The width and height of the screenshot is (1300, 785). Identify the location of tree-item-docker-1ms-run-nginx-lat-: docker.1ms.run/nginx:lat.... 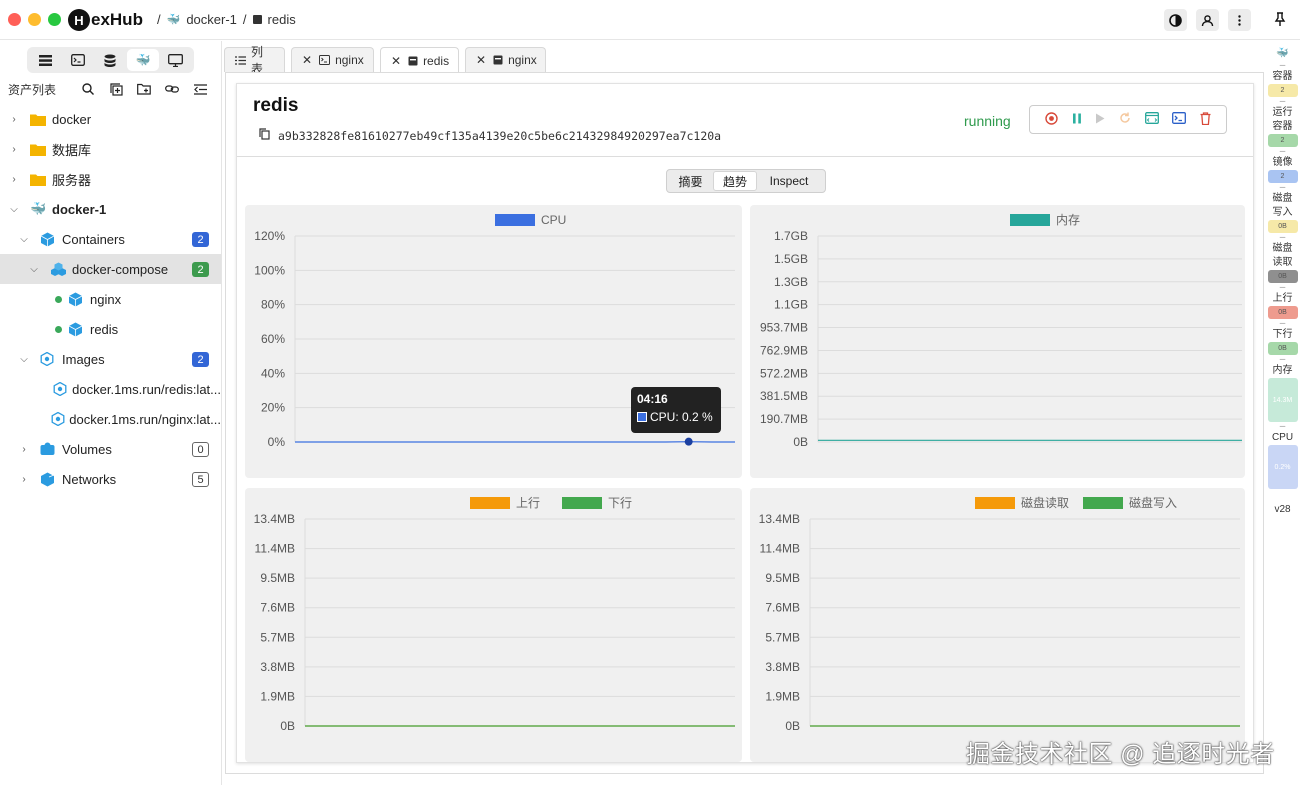
(110, 419).